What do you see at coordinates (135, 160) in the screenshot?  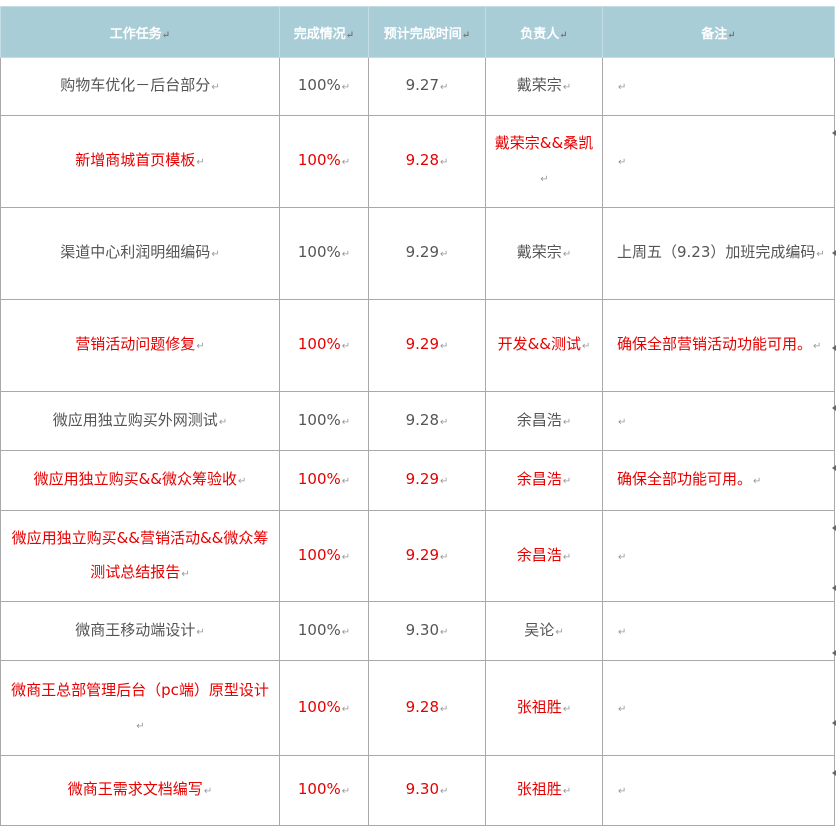 I see `cell-task-text: 新增商城首页模板` at bounding box center [135, 160].